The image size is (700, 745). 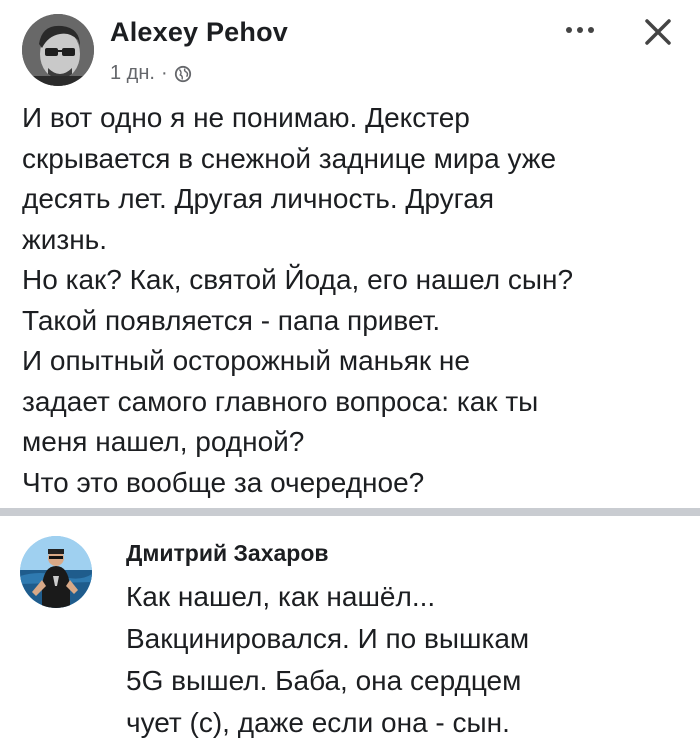 I want to click on post-header: Alexey Pehov 1 дн. ·, so click(x=350, y=46).